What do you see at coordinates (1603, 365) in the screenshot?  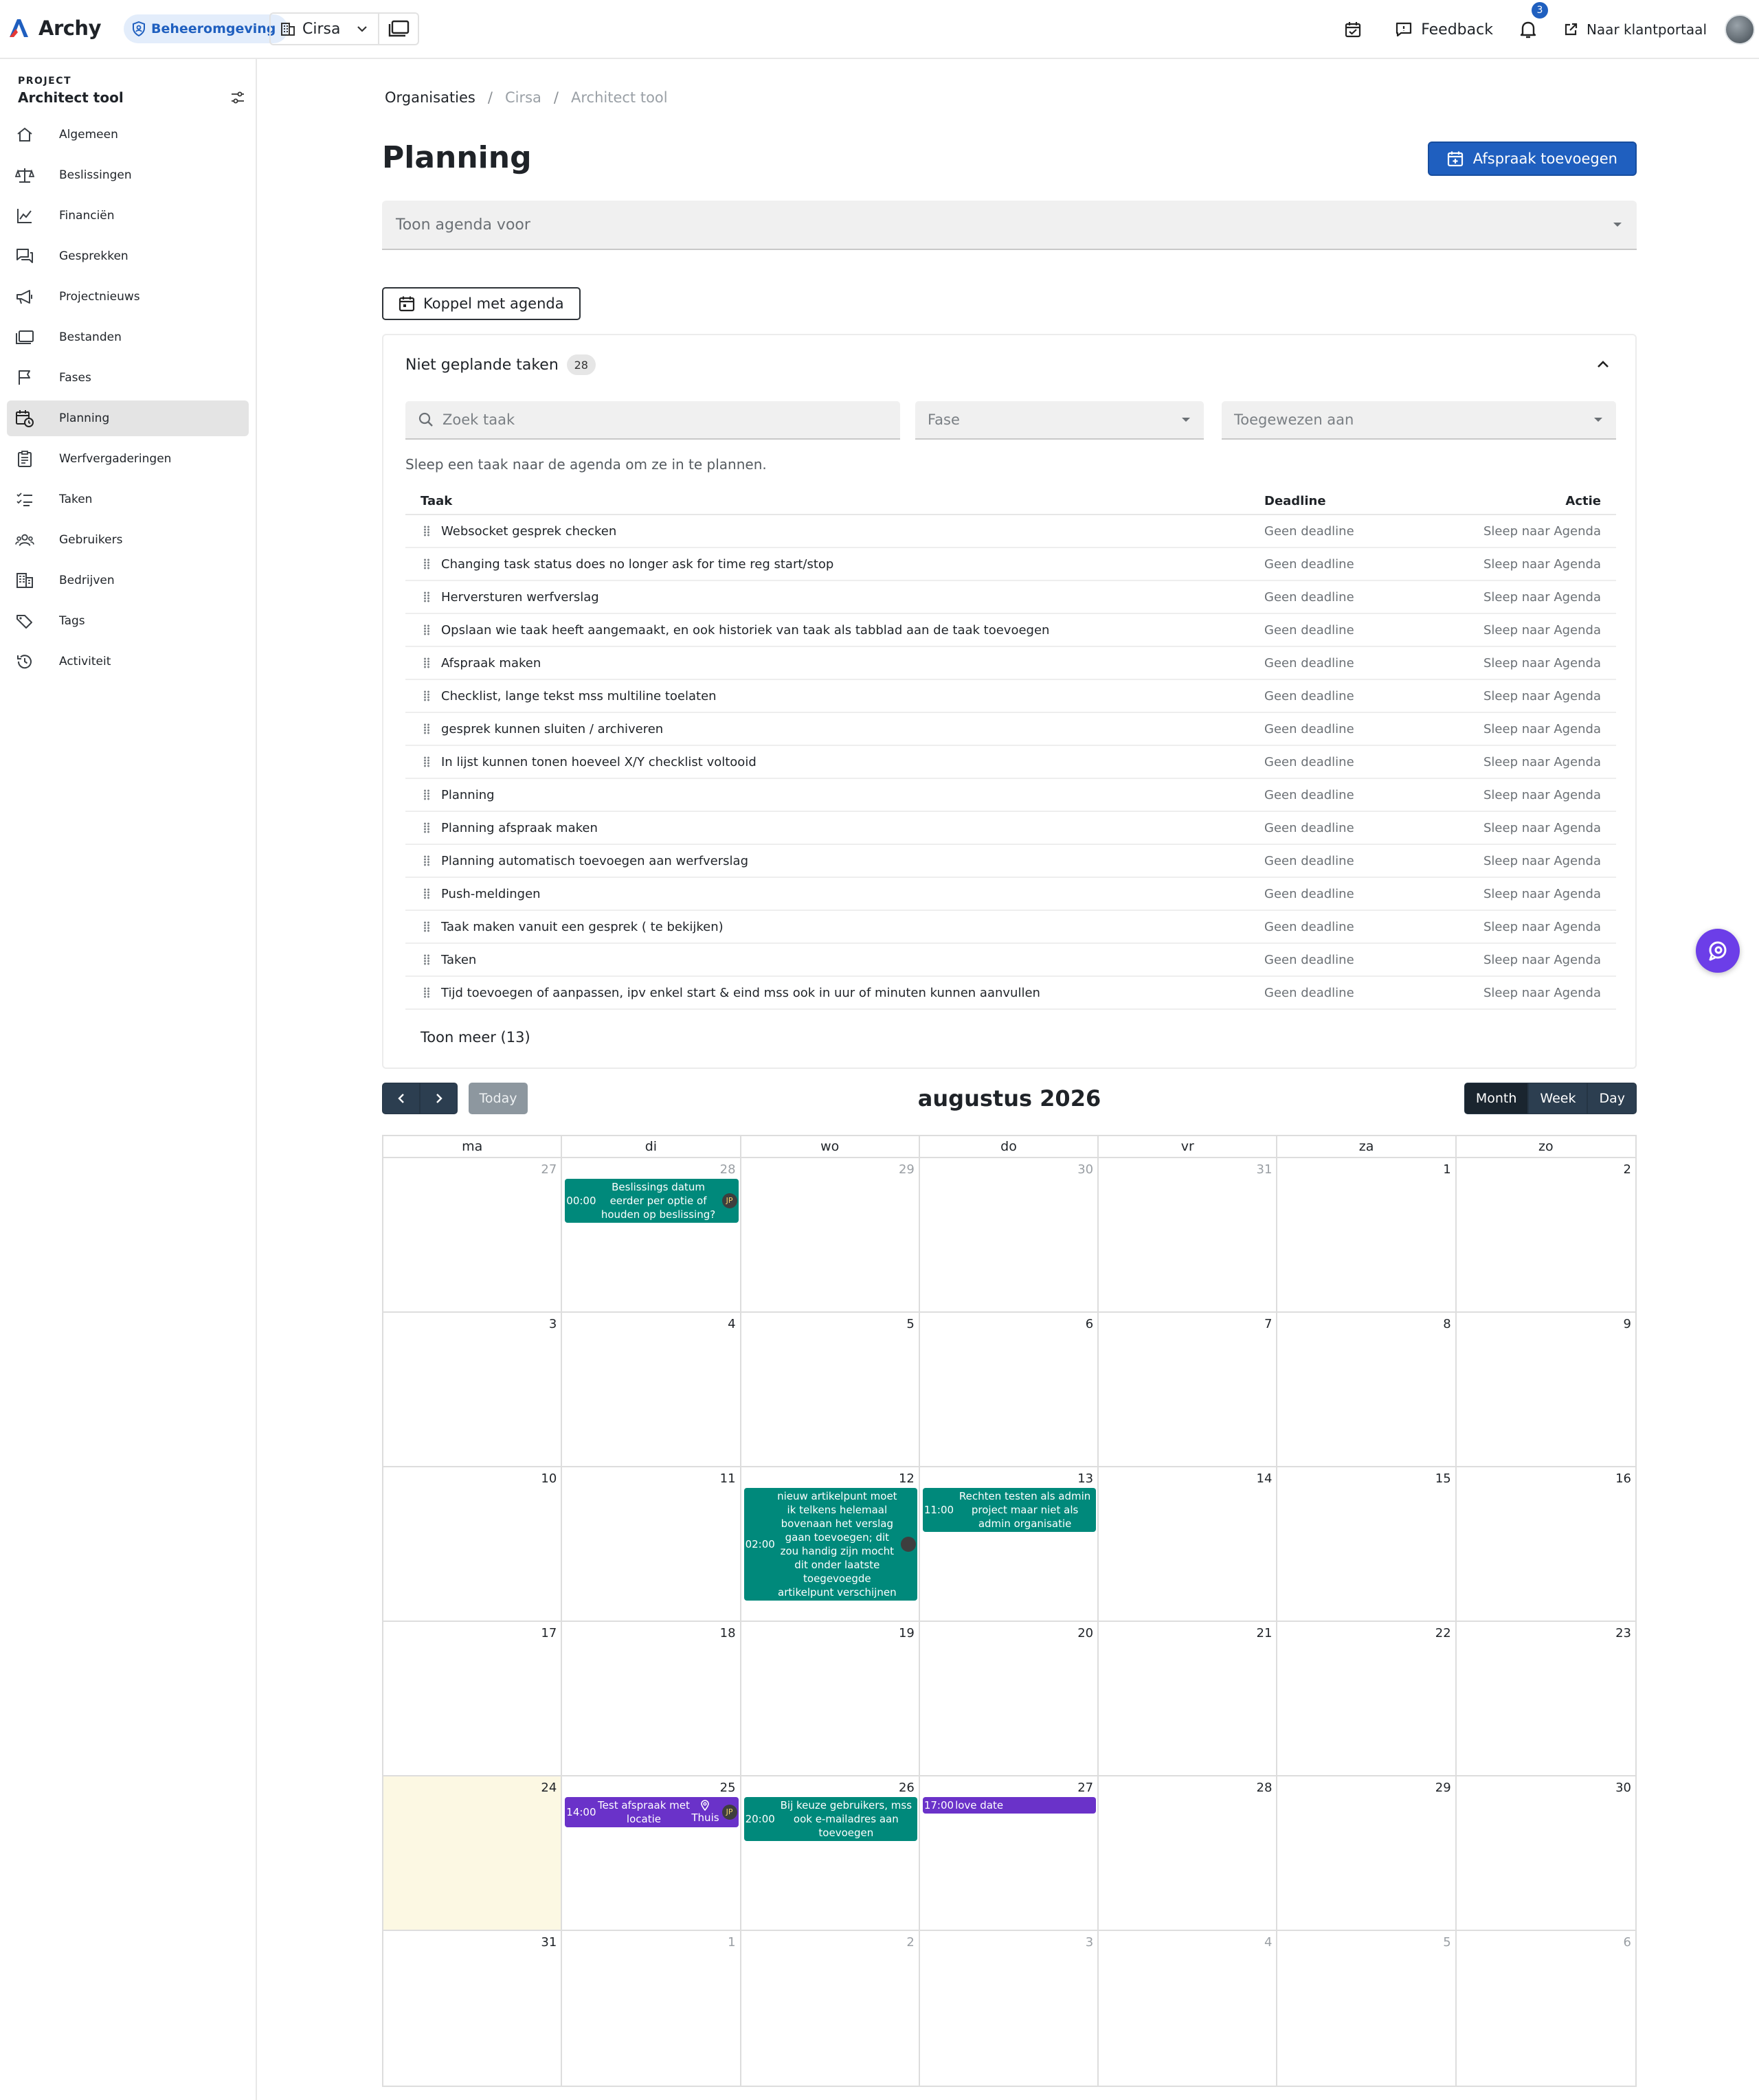 I see `collapse-panel-button` at bounding box center [1603, 365].